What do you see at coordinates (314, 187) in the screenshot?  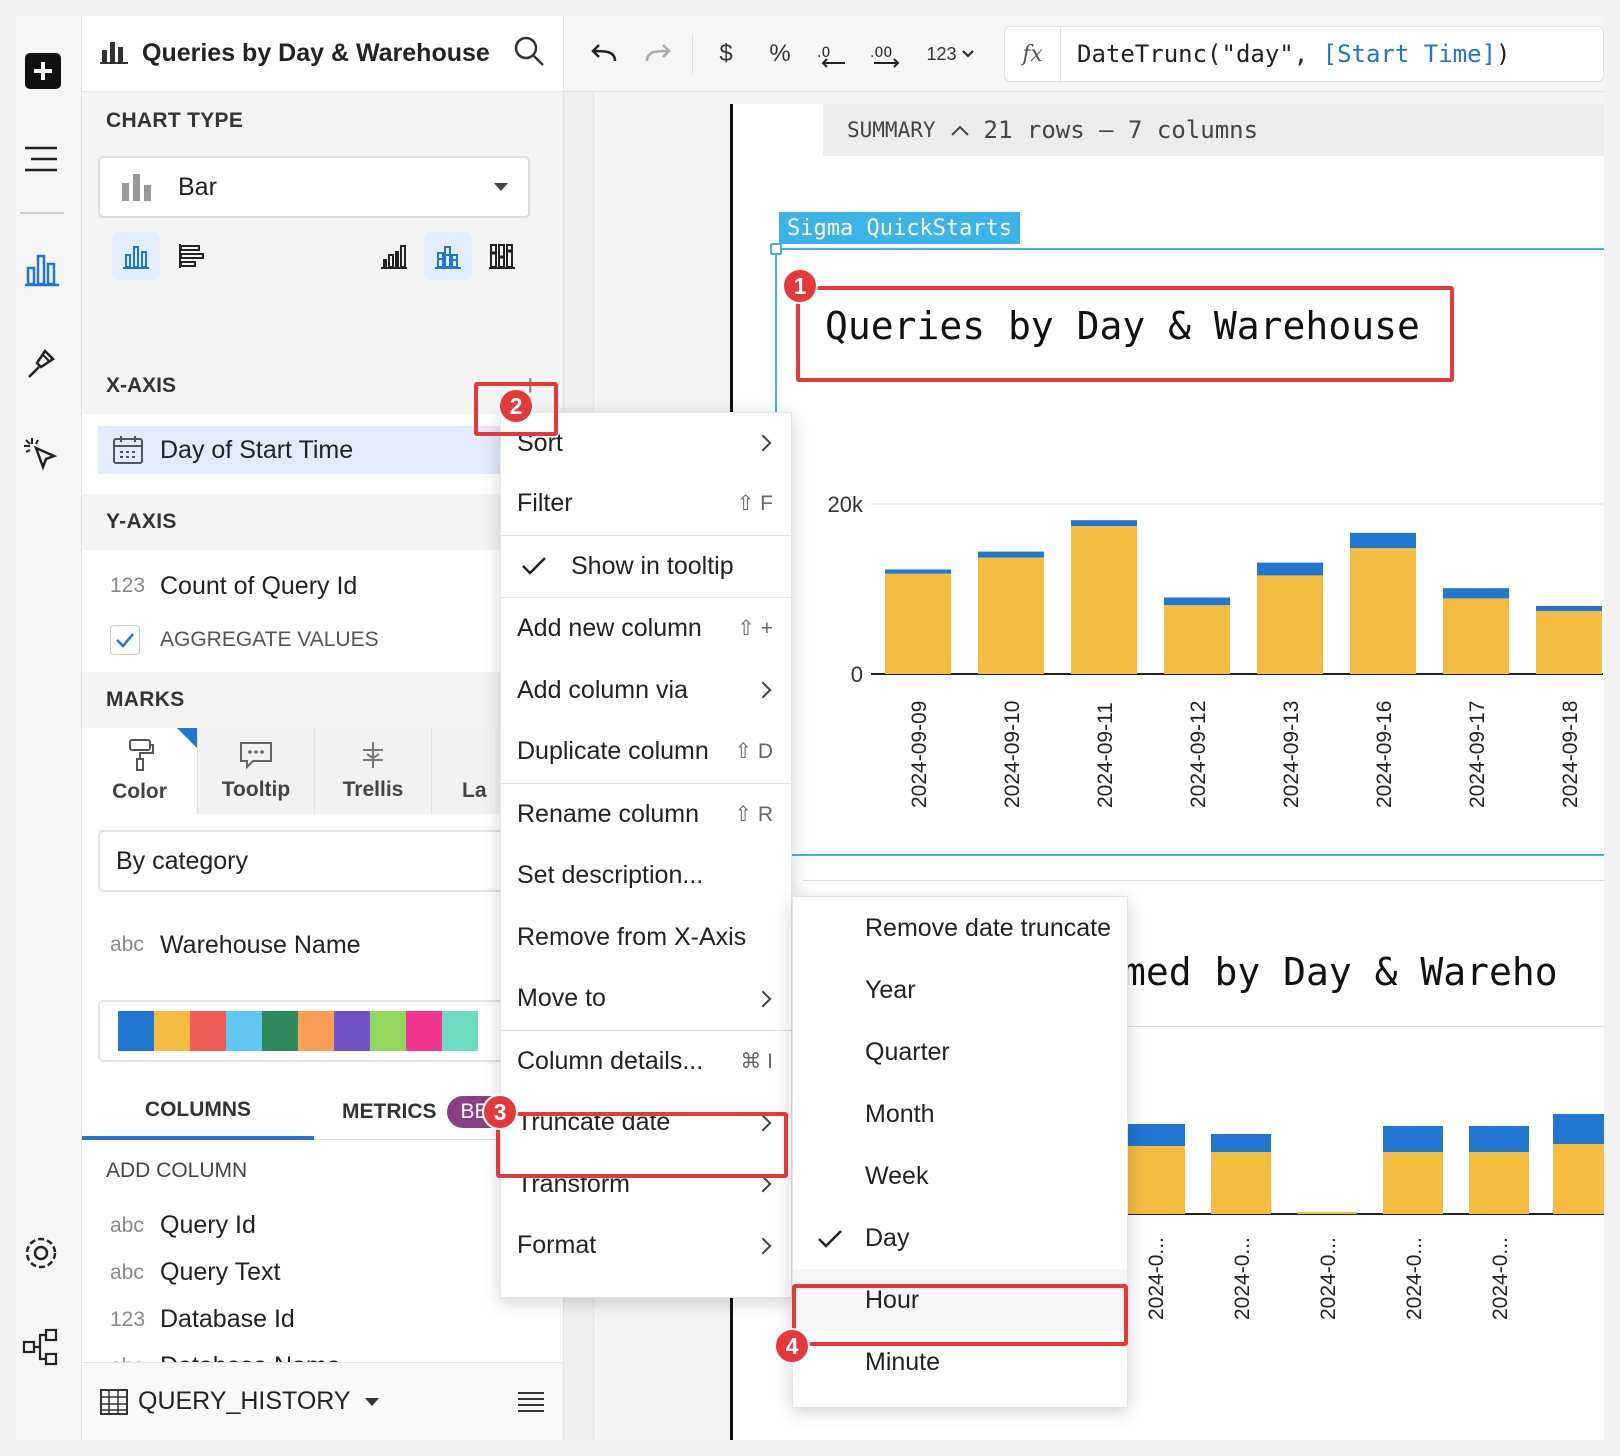 I see `chart-type-select: Bar` at bounding box center [314, 187].